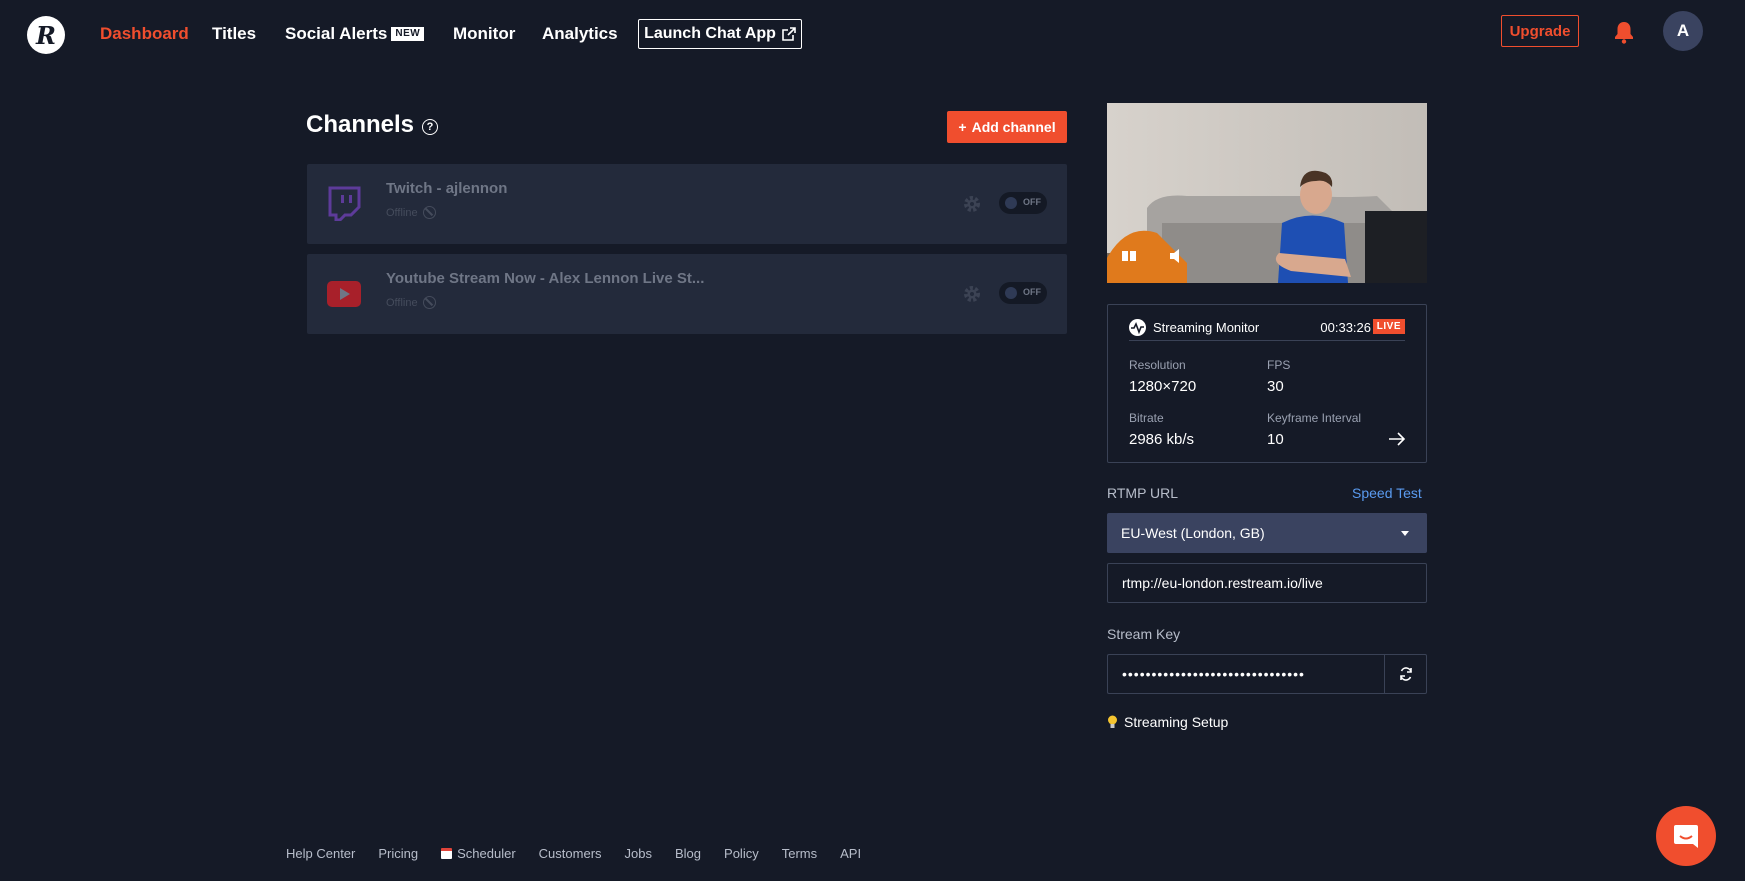  I want to click on external-link-icon, so click(789, 34).